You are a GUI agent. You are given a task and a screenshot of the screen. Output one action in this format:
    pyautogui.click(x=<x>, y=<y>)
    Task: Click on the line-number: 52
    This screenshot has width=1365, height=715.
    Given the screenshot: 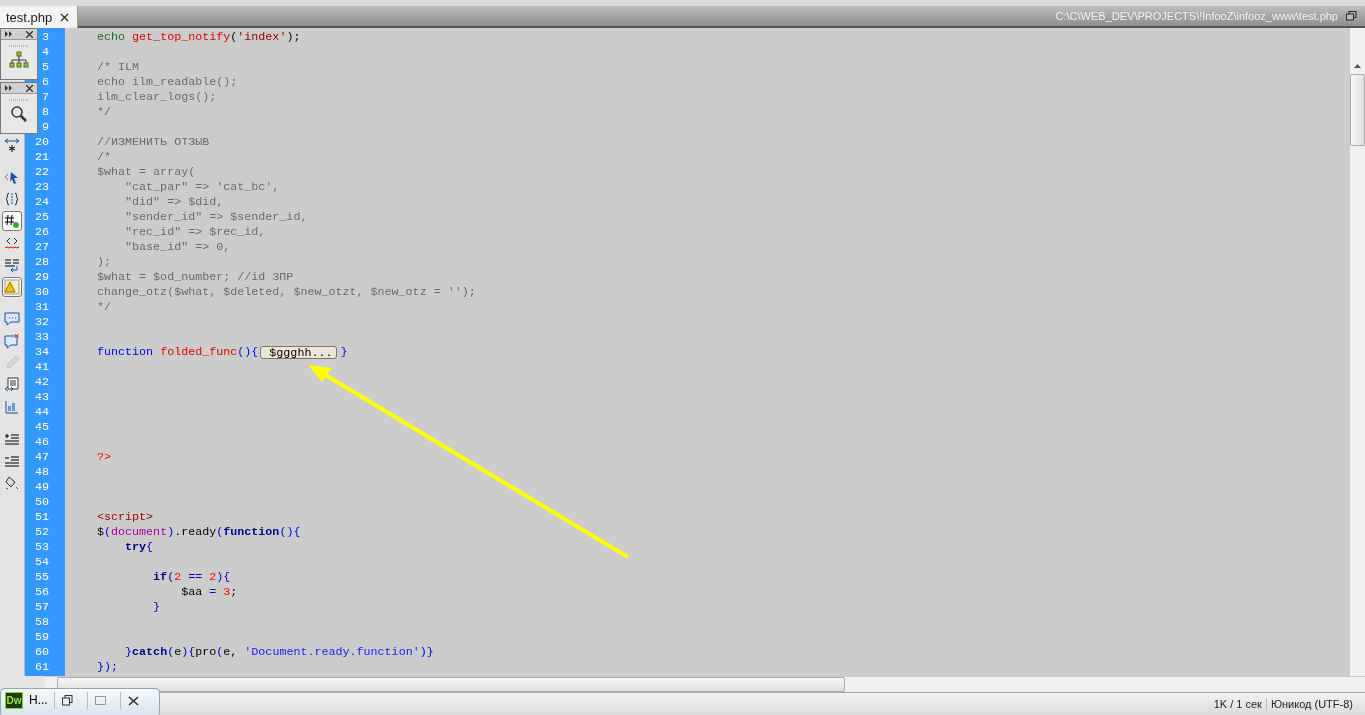 What is the action you would take?
    pyautogui.click(x=41, y=532)
    